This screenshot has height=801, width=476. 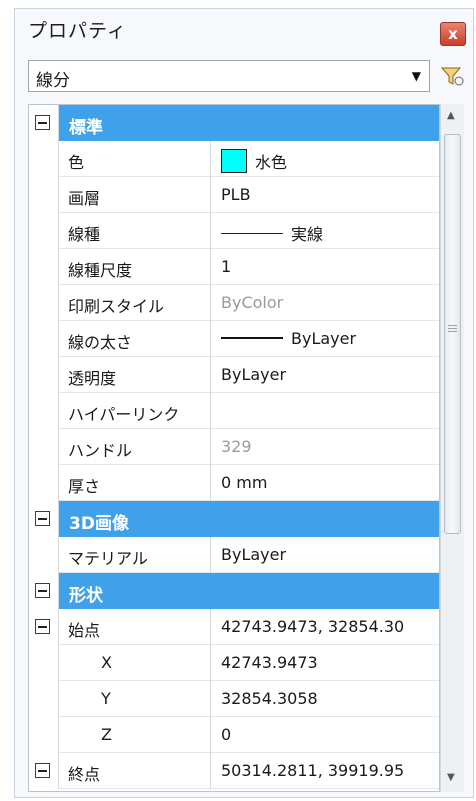 I want to click on property-row-start-x: X 42743.9473, so click(x=234, y=663).